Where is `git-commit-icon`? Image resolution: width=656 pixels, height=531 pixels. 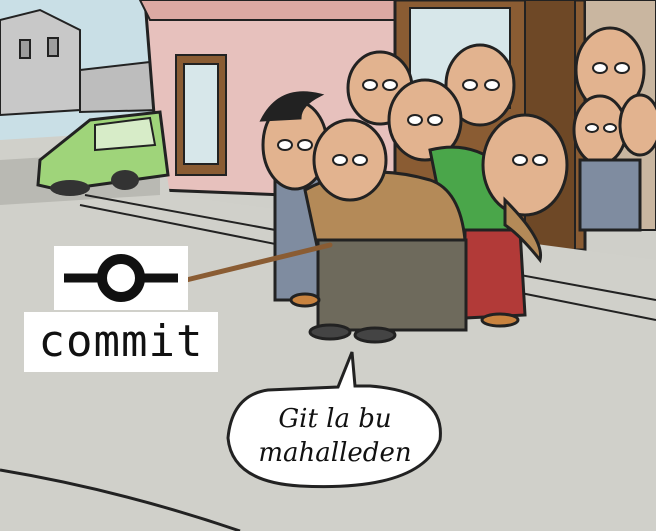 git-commit-icon is located at coordinates (121, 278).